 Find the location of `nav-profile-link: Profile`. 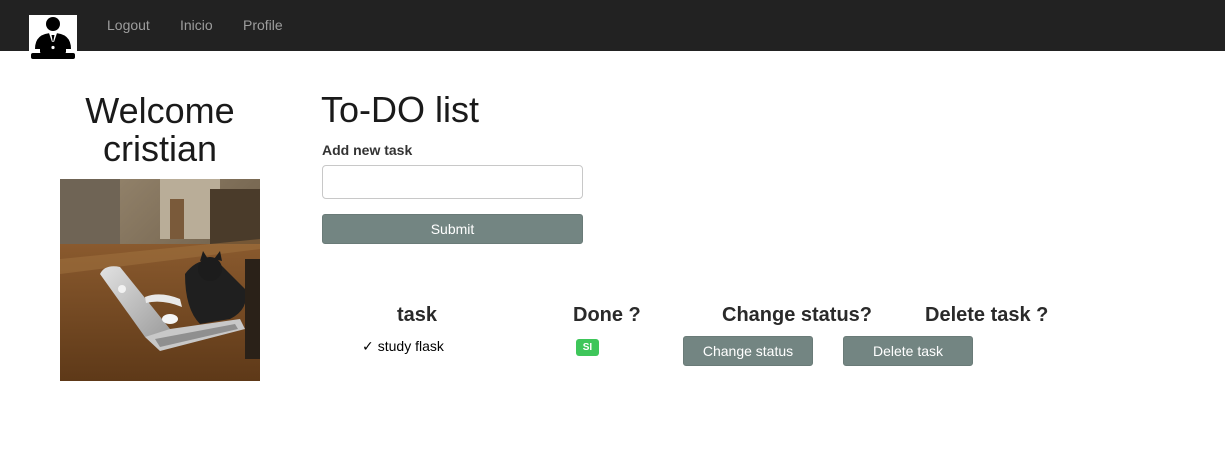

nav-profile-link: Profile is located at coordinates (263, 25).